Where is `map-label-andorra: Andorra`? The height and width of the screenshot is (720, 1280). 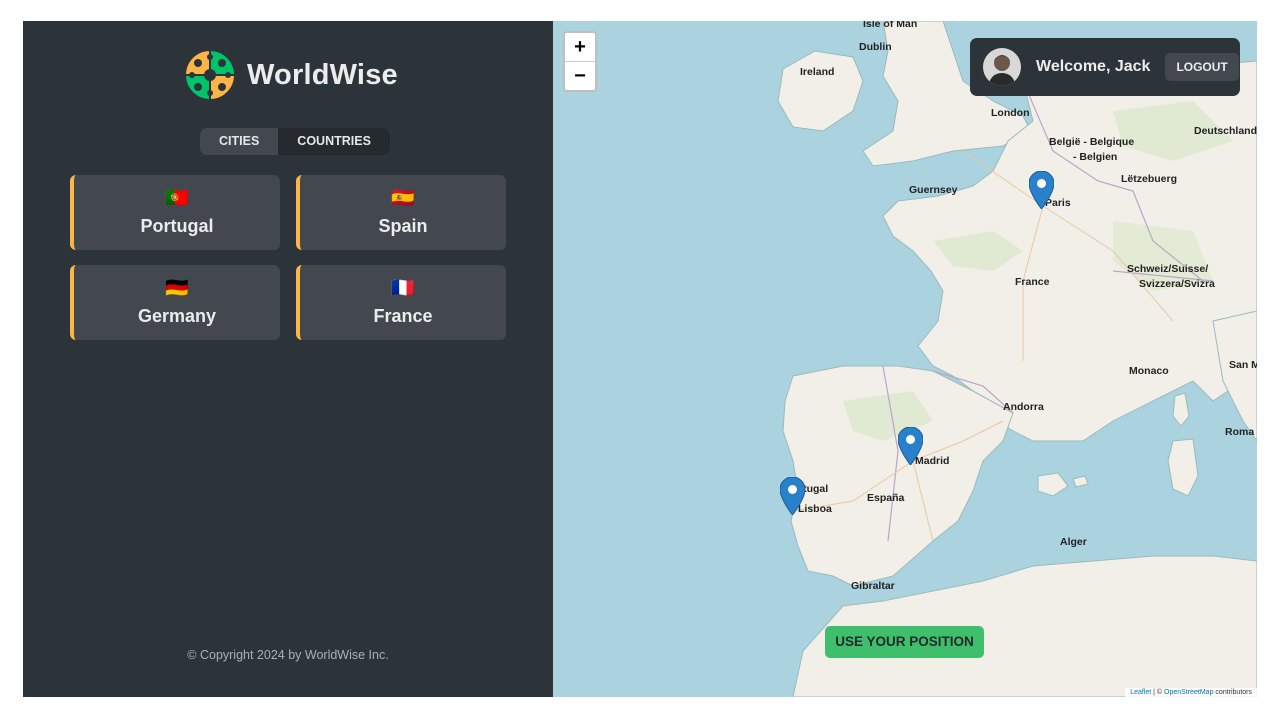 map-label-andorra: Andorra is located at coordinates (1023, 407).